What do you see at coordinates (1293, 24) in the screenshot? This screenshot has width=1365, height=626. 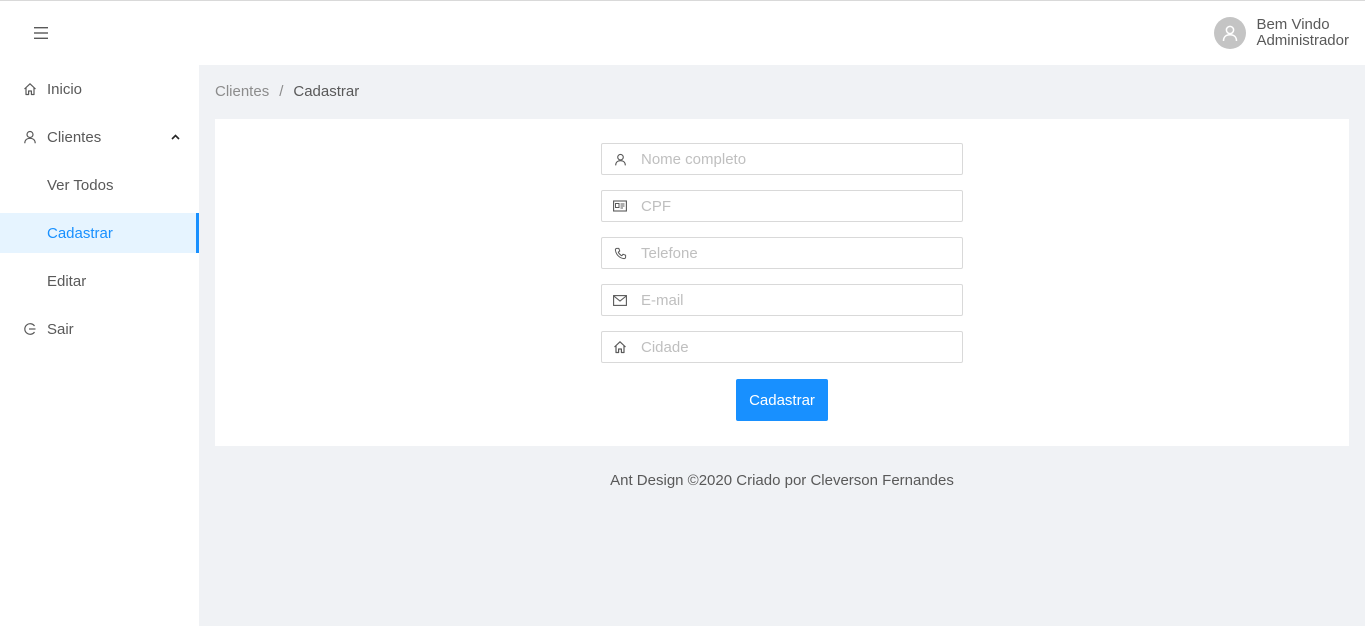 I see `welcome-line: Bem Vindo` at bounding box center [1293, 24].